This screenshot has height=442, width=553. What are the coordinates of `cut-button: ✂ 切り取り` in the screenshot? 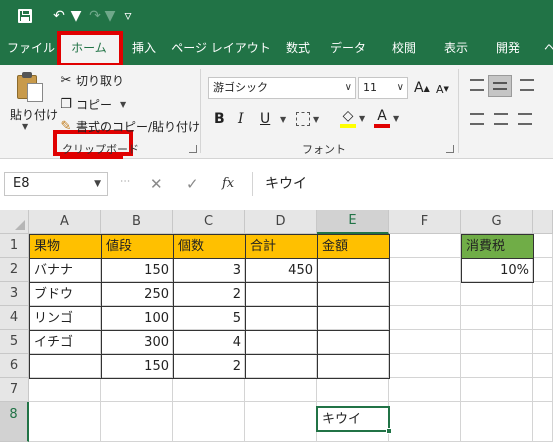 It's located at (91, 80).